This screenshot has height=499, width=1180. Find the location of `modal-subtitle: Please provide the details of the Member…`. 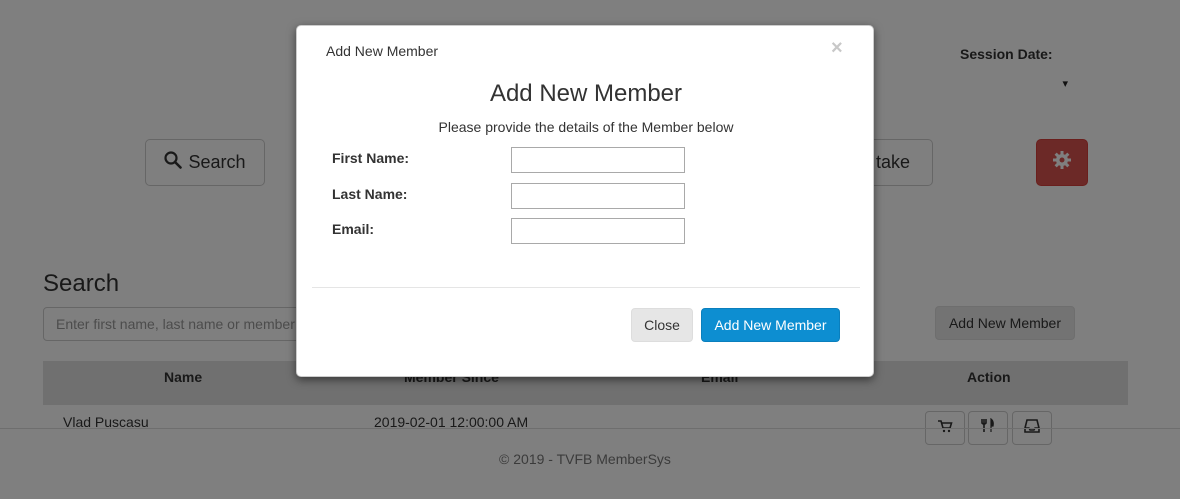

modal-subtitle: Please provide the details of the Member… is located at coordinates (586, 127).